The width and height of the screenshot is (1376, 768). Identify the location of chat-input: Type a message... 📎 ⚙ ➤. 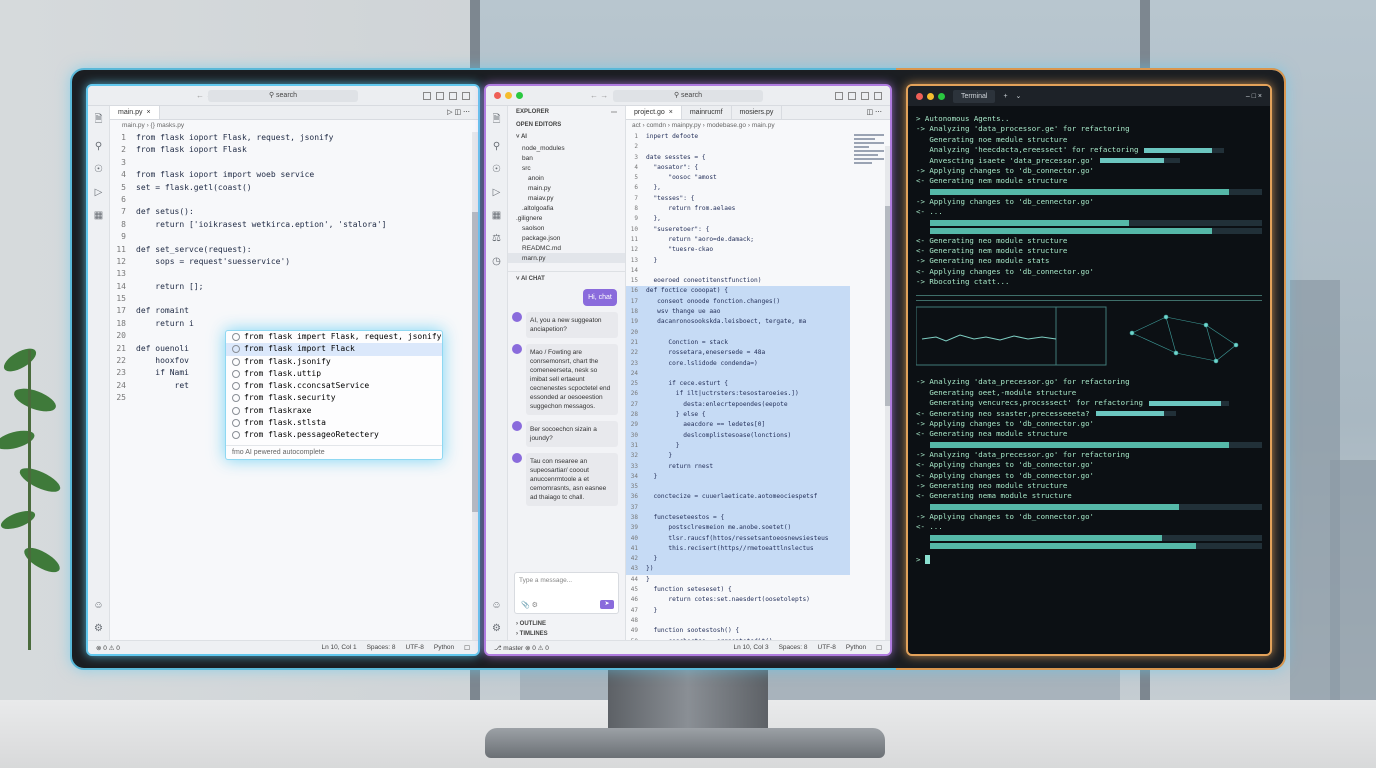
(566, 593).